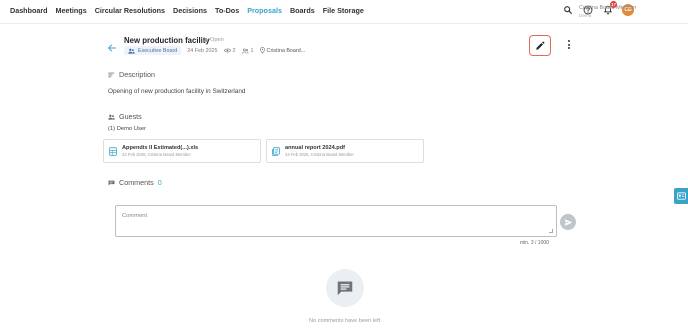 Image resolution: width=688 pixels, height=335 pixels. Describe the element at coordinates (569, 46) in the screenshot. I see `more-options-icon` at that location.